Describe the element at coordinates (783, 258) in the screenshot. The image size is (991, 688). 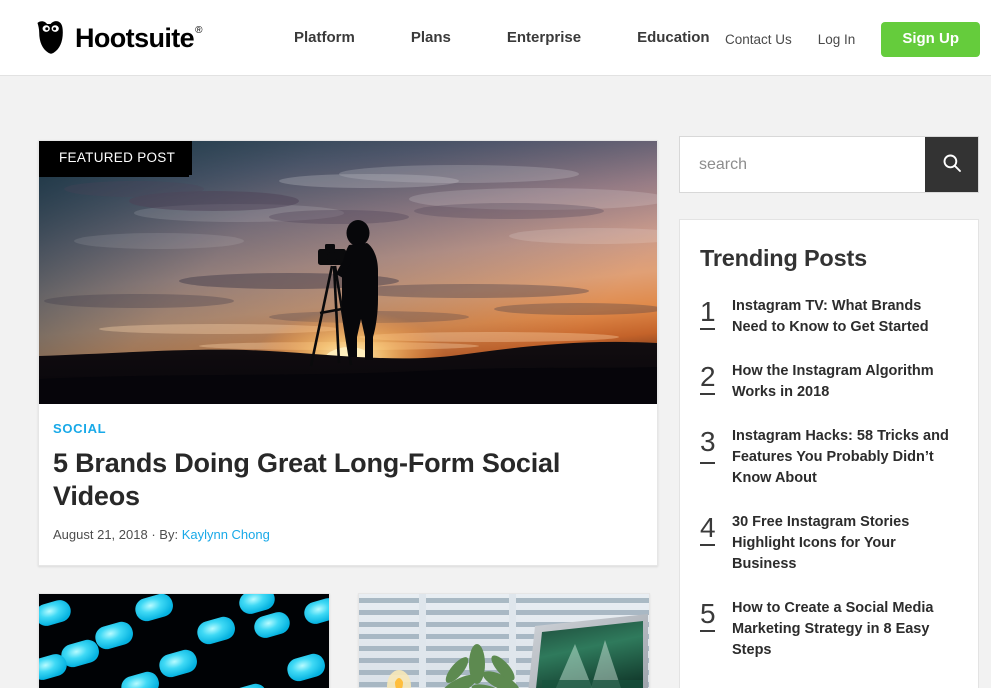
I see `trending-posts-heading: Trending Posts` at that location.